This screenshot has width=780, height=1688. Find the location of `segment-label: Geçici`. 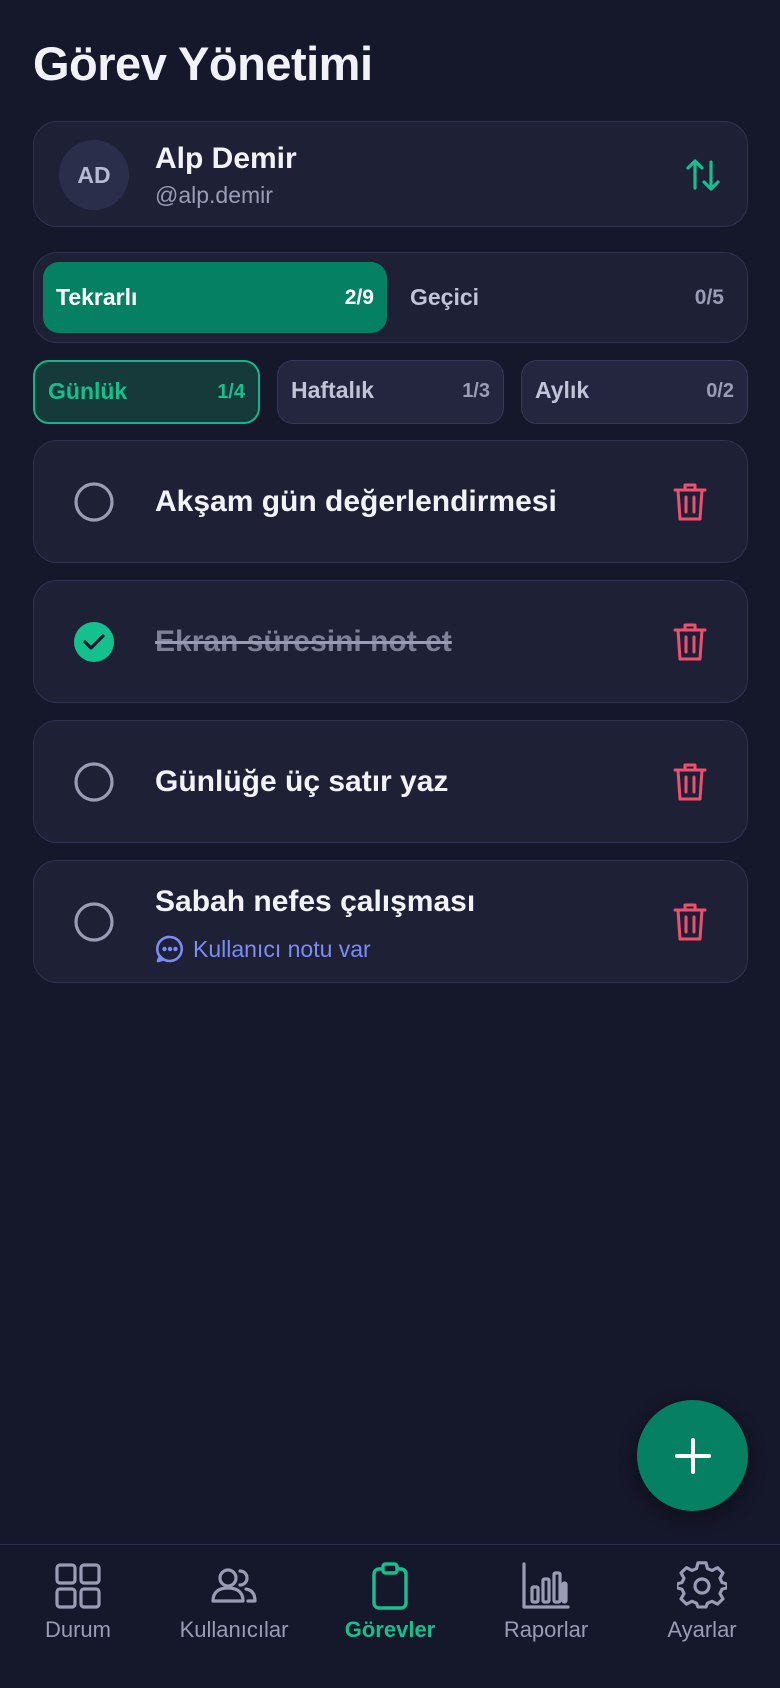

segment-label: Geçici is located at coordinates (445, 297).